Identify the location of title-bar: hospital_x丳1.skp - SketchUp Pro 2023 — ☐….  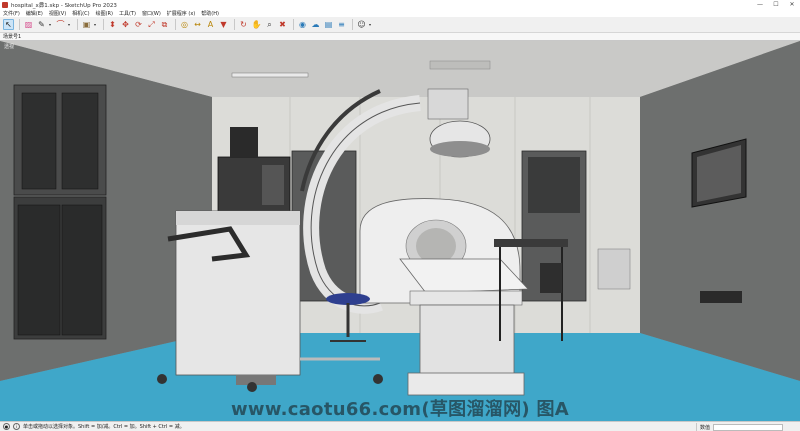
(400, 4).